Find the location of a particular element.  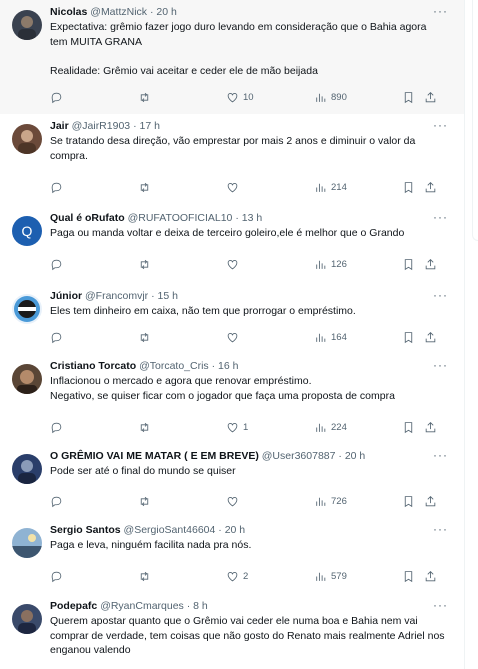

tweet-header: Jair @JairR1903 · 17 h is located at coordinates (242, 126).